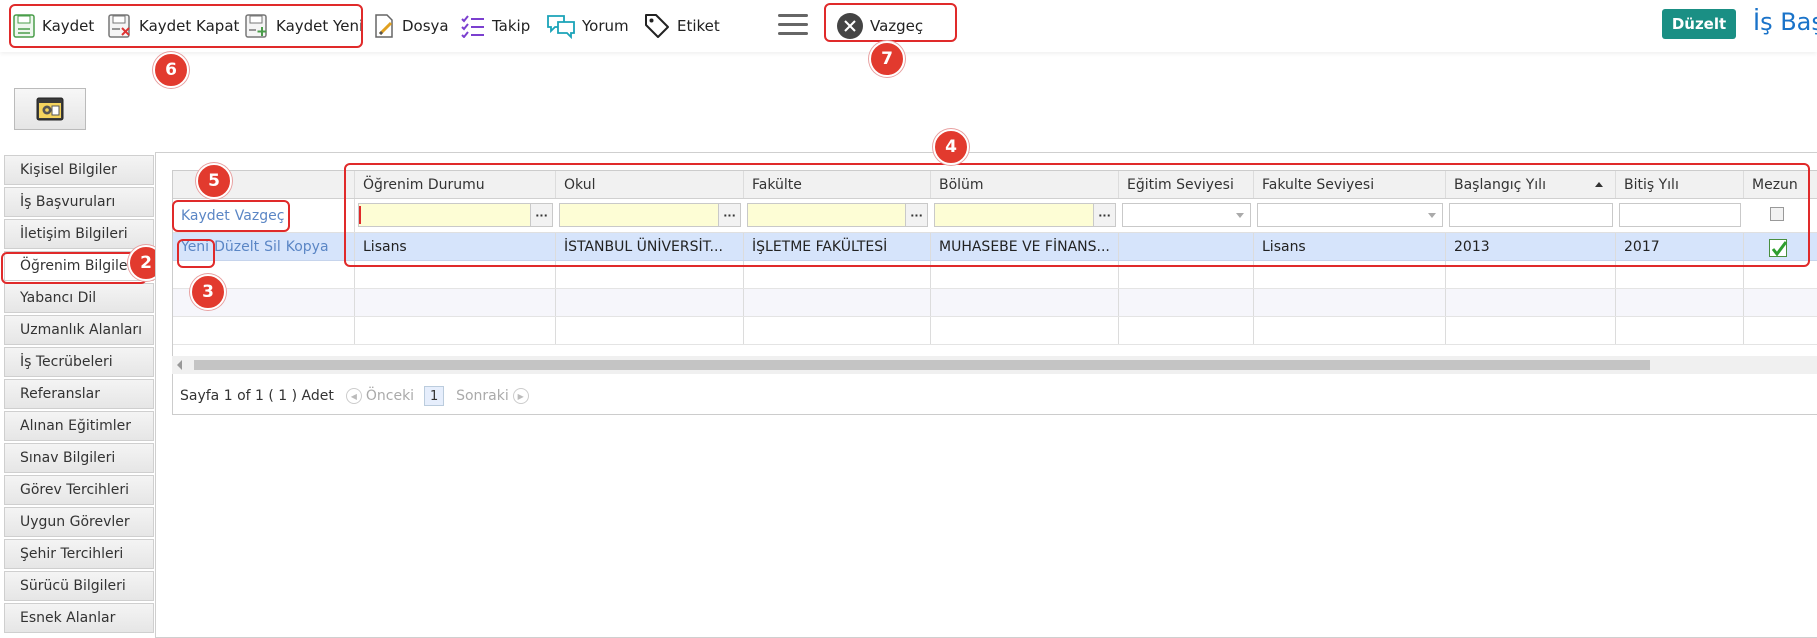 This screenshot has width=1817, height=638. I want to click on settings-window-button, so click(50, 109).